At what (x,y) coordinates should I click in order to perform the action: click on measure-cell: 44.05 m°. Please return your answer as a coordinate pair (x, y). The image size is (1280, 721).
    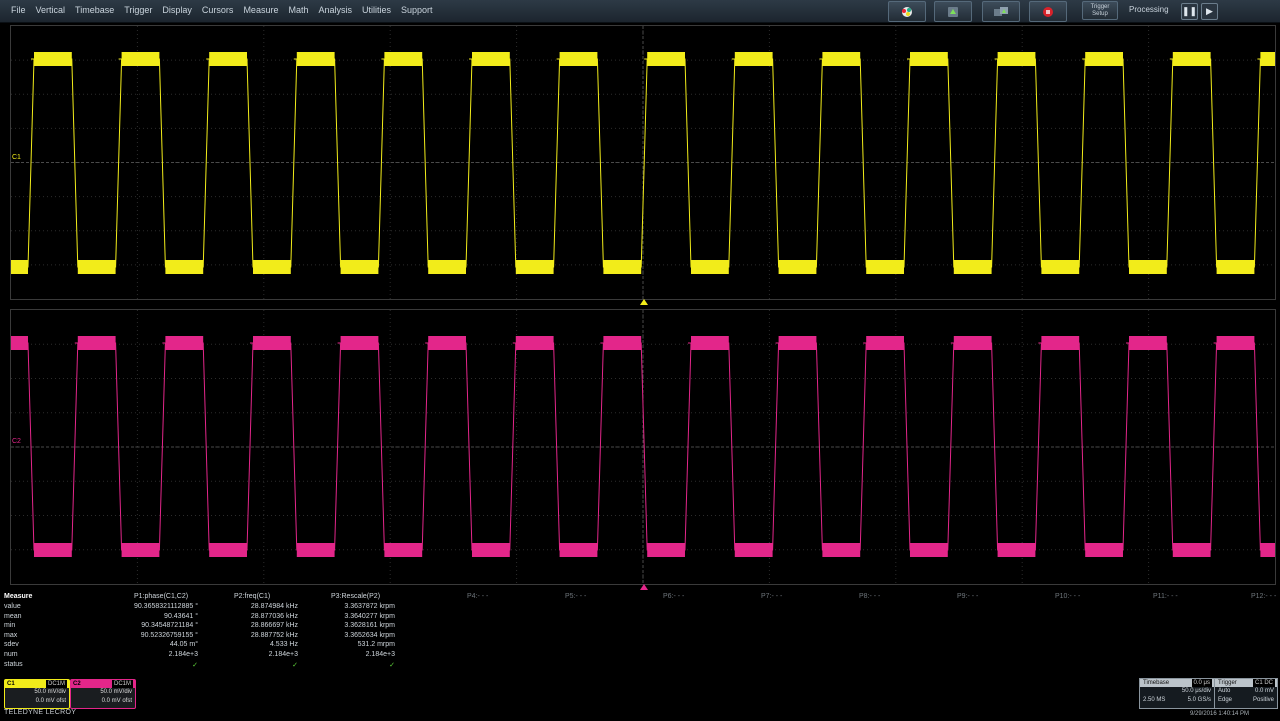
    Looking at the image, I should click on (183, 645).